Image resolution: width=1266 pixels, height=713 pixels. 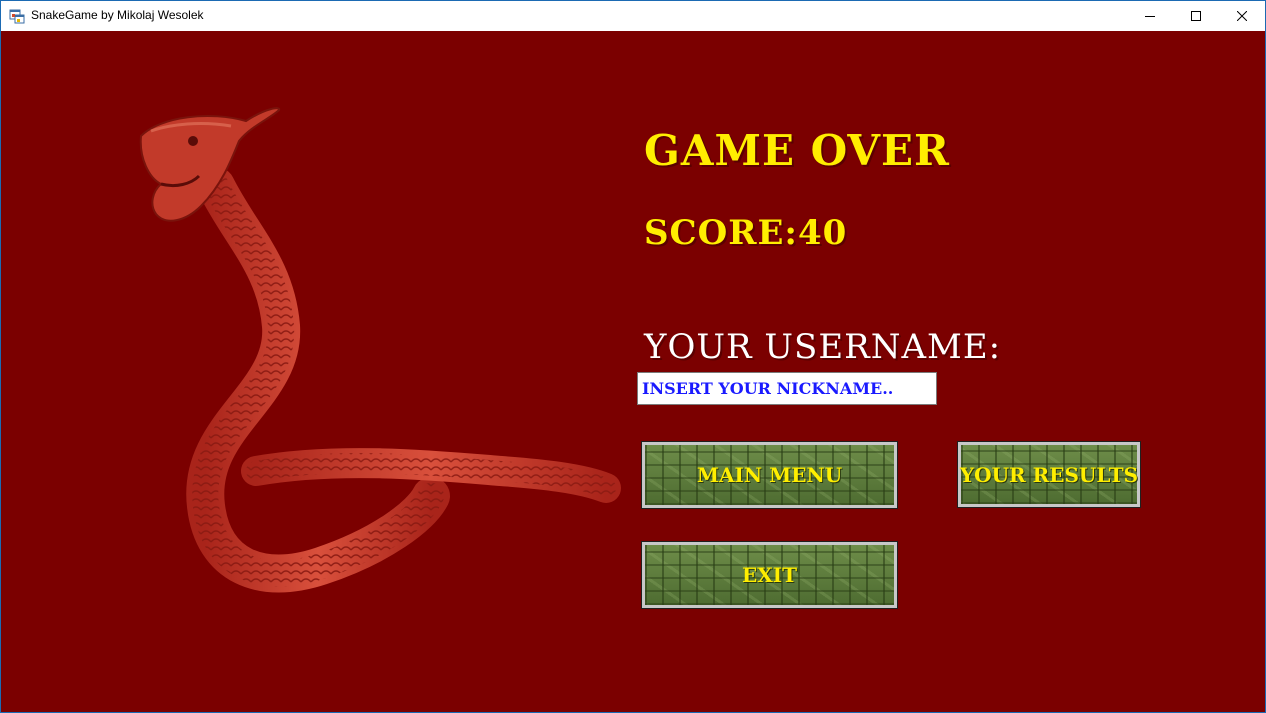 I want to click on window-title: SnakeGame by Mikolaj Wesolek, so click(x=117, y=15).